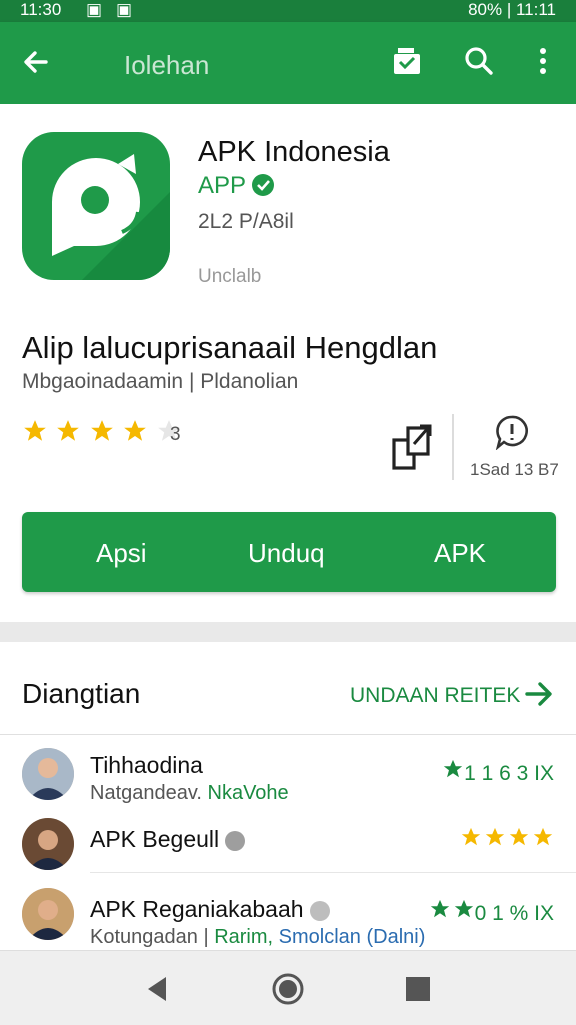 Image resolution: width=576 pixels, height=1025 pixels. Describe the element at coordinates (222, 186) in the screenshot. I see `app-category-tag: APP` at that location.